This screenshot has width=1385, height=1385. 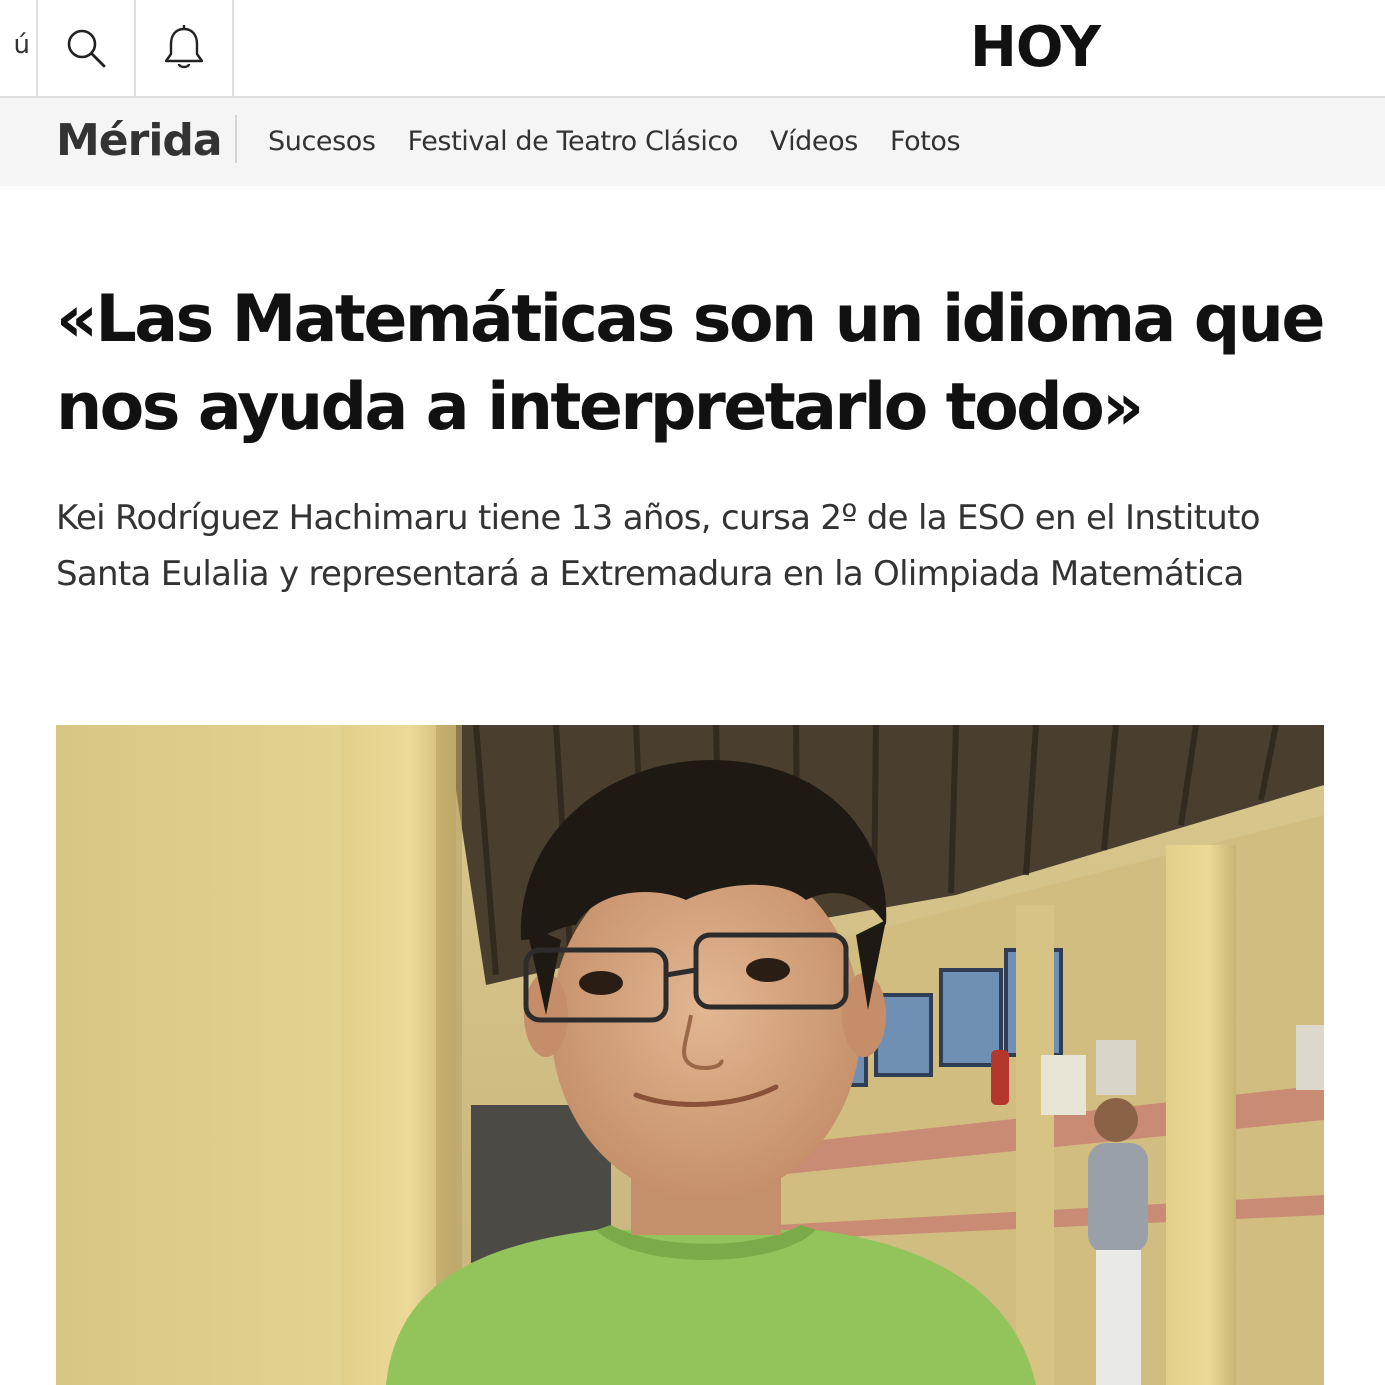 I want to click on search-button, so click(x=87, y=48).